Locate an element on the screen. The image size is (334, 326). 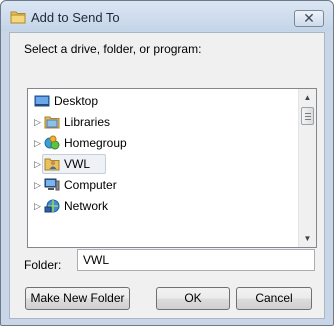
ok-button: OK is located at coordinates (193, 298).